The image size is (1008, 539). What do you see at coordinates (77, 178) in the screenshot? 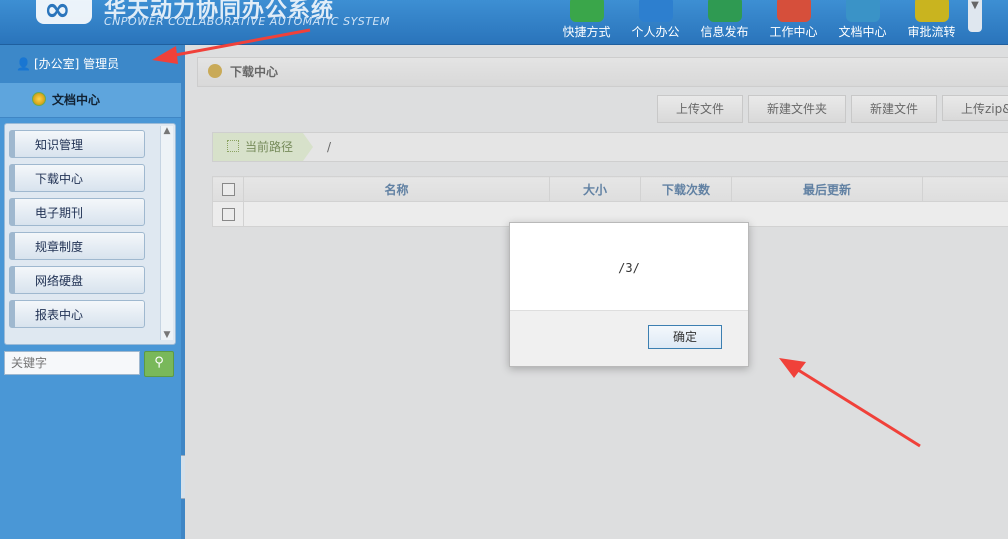
I see `sidebar-item-download: 下载中心` at bounding box center [77, 178].